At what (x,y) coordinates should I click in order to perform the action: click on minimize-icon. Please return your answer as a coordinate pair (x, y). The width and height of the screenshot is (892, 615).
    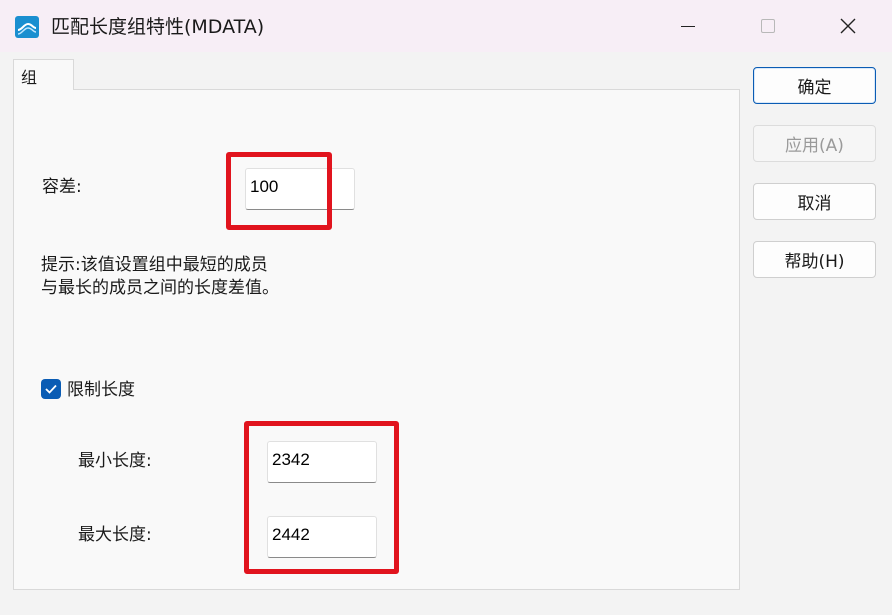
    Looking at the image, I should click on (688, 26).